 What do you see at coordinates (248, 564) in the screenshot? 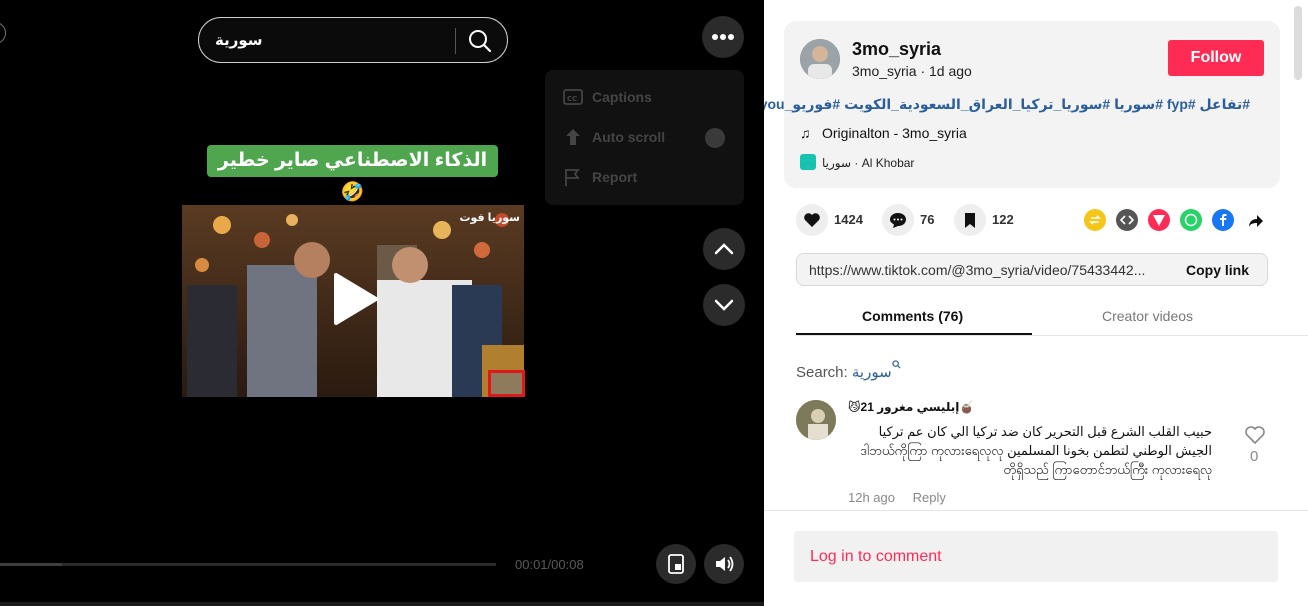
I see `video-progress-bar` at bounding box center [248, 564].